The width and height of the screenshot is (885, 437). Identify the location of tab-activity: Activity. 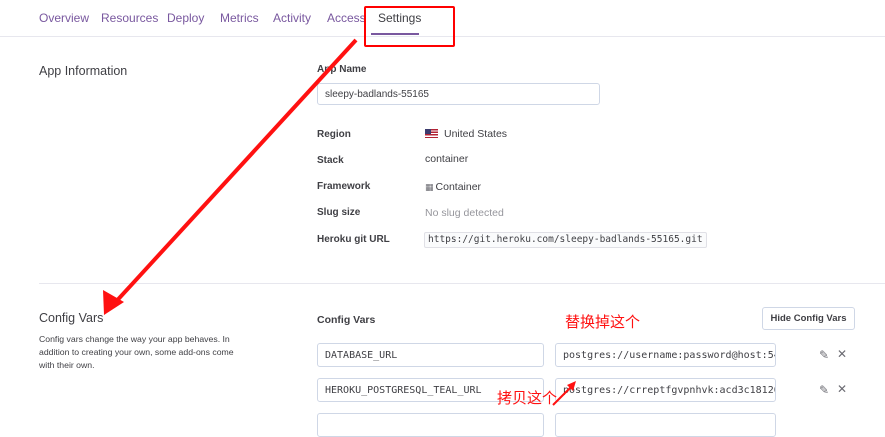
(292, 18).